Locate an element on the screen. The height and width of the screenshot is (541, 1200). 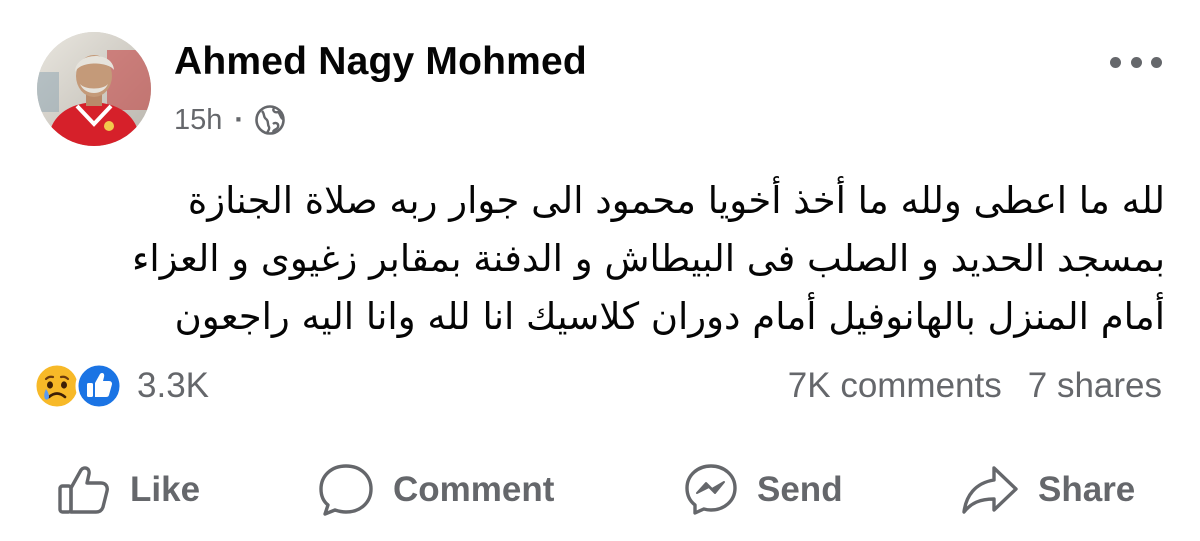
send-button: Send is located at coordinates (763, 490).